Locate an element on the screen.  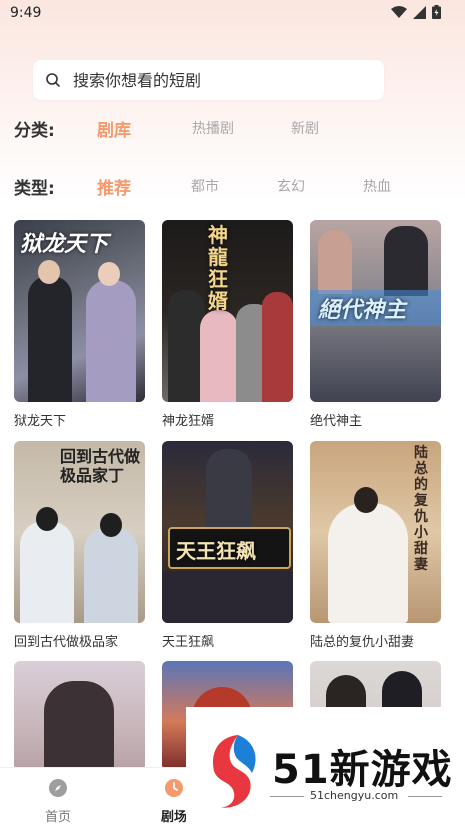
drama-card: 神龍狂婿 神龙狂婿 is located at coordinates (227, 324).